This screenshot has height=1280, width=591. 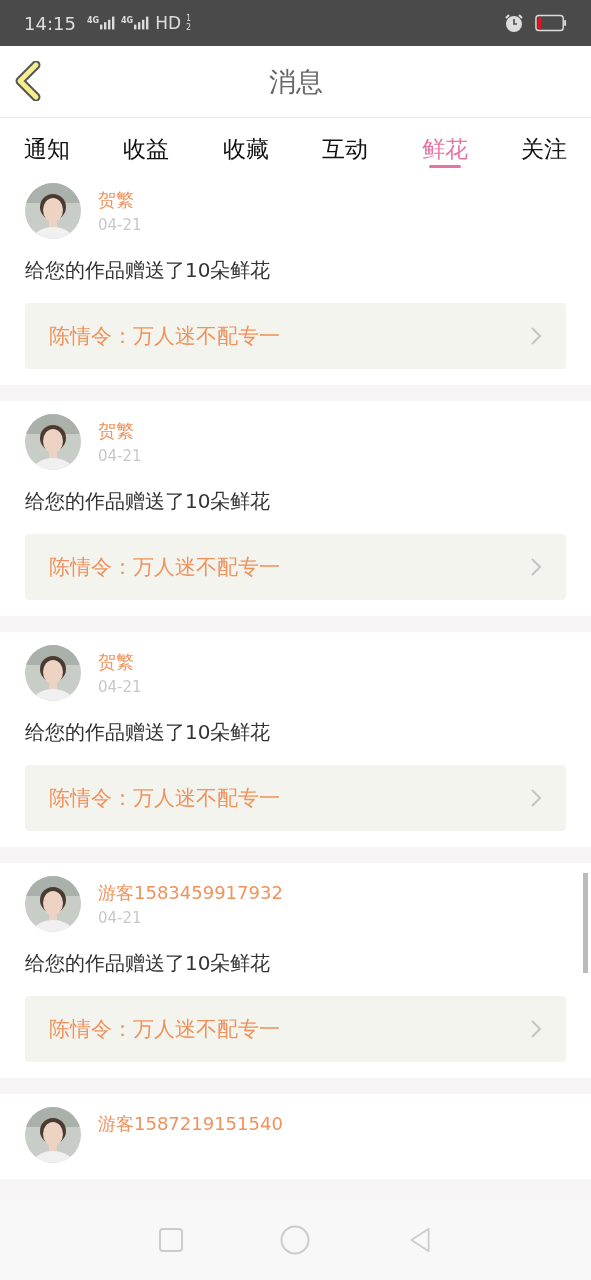 What do you see at coordinates (543, 144) in the screenshot?
I see `tab: 关注` at bounding box center [543, 144].